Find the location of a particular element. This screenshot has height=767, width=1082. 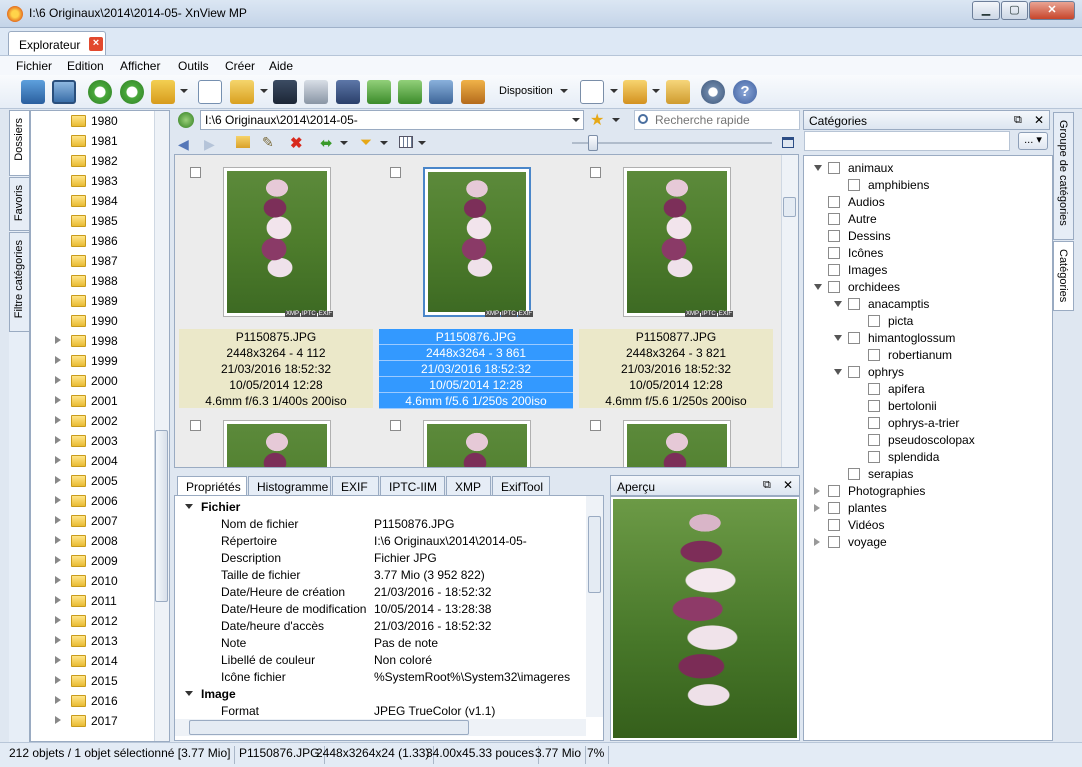

quick-search-input is located at coordinates (717, 120).